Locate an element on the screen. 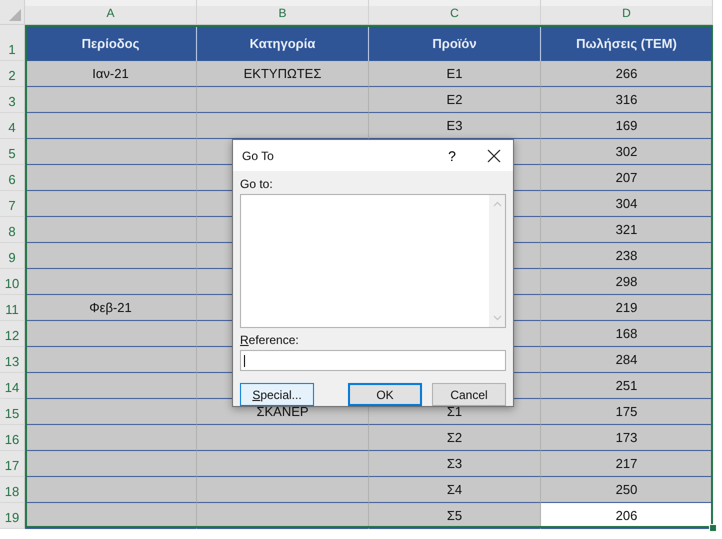 The height and width of the screenshot is (539, 722). row-header: 7 is located at coordinates (12, 204).